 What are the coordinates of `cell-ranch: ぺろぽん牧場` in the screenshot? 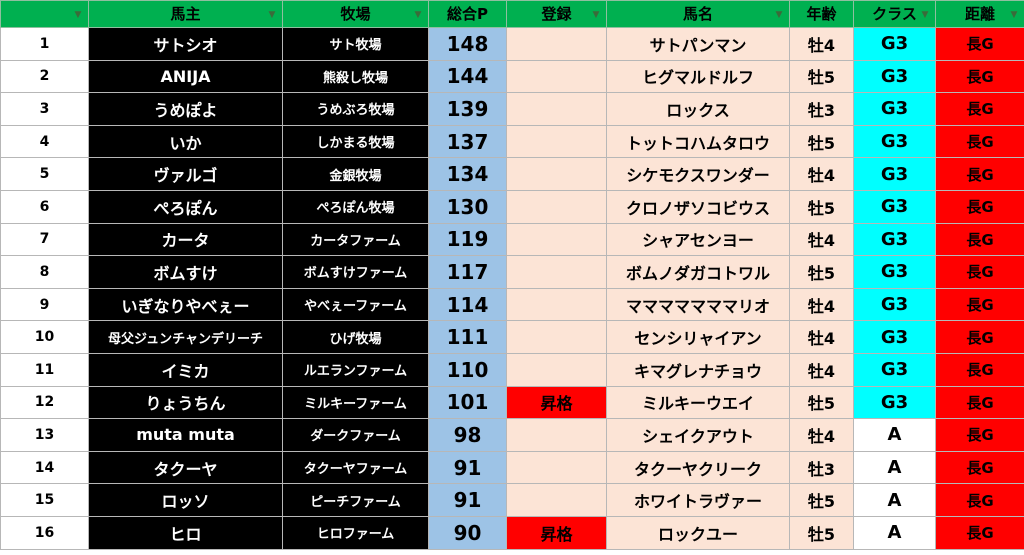 It's located at (355, 206).